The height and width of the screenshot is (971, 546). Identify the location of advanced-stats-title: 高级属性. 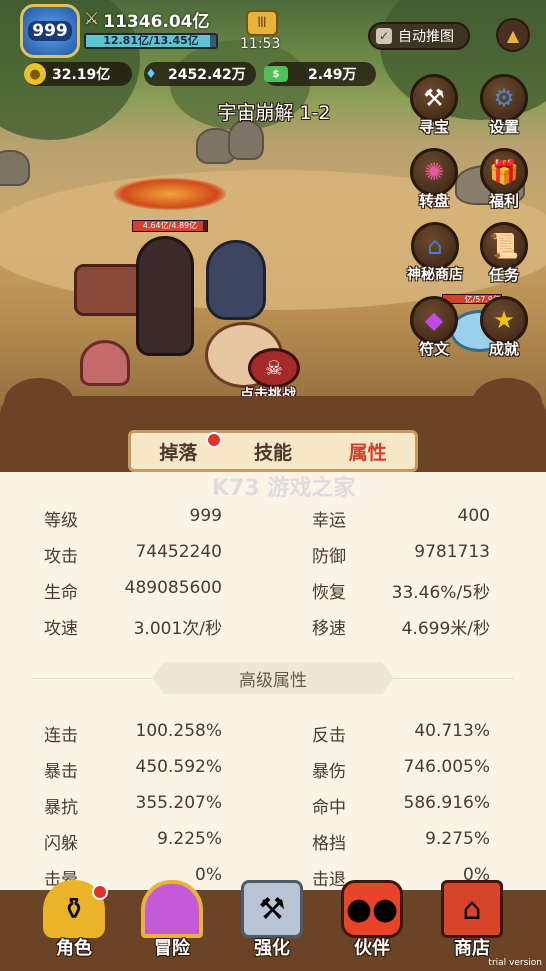
(273, 678).